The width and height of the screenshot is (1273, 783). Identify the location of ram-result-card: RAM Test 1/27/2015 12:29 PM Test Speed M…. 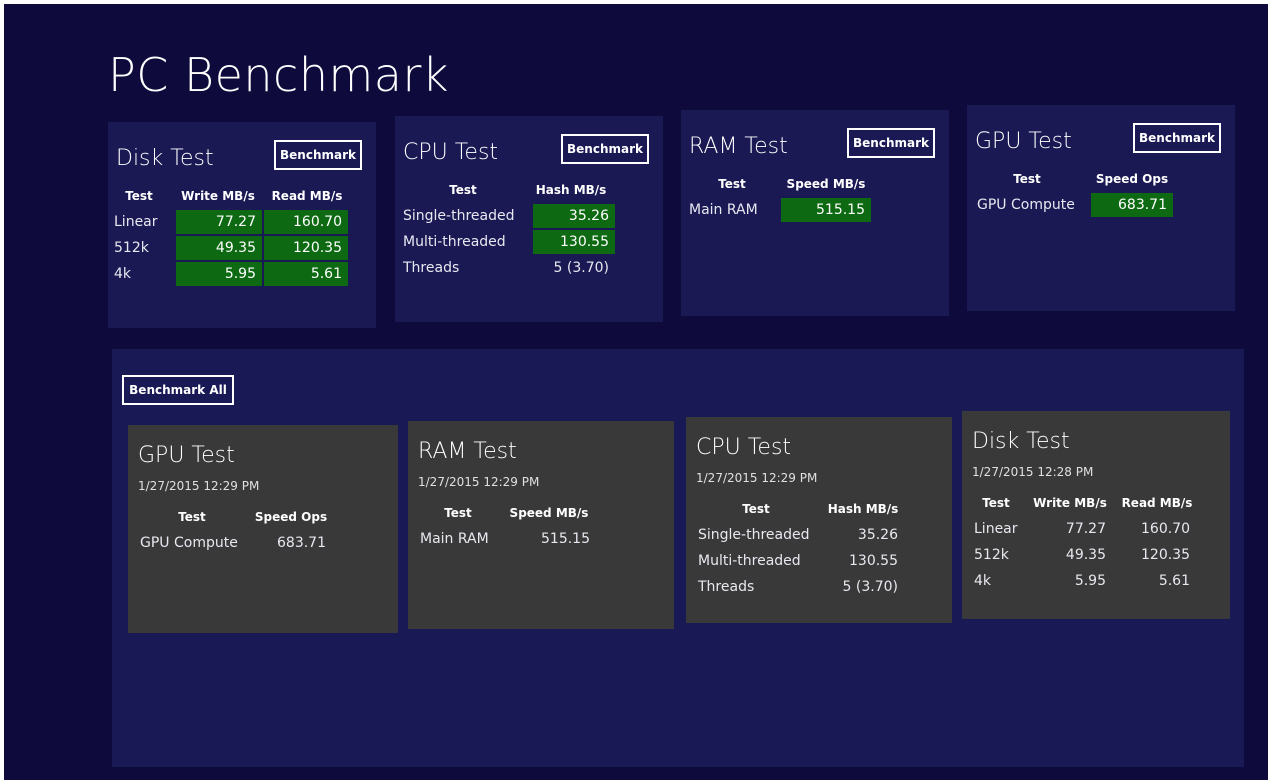
(541, 525).